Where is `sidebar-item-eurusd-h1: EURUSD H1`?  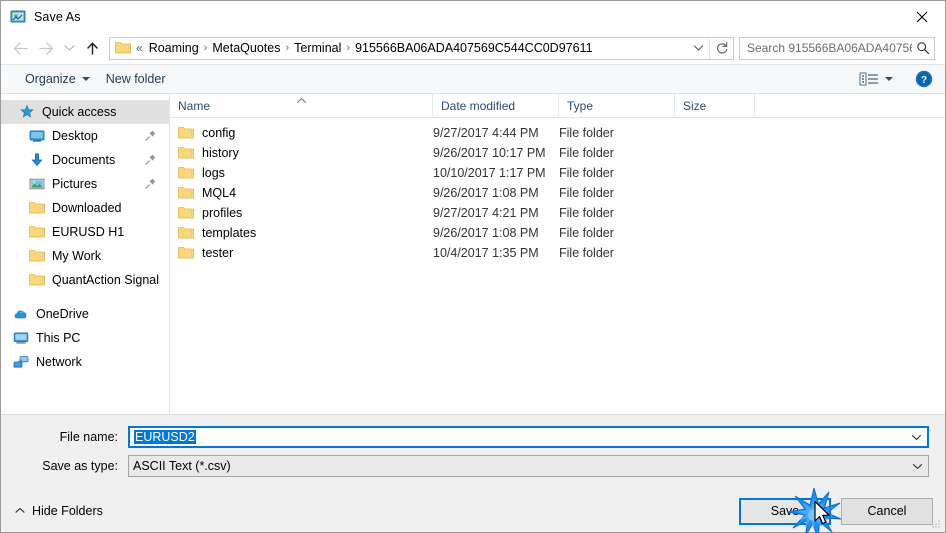 sidebar-item-eurusd-h1: EURUSD H1 is located at coordinates (85, 232).